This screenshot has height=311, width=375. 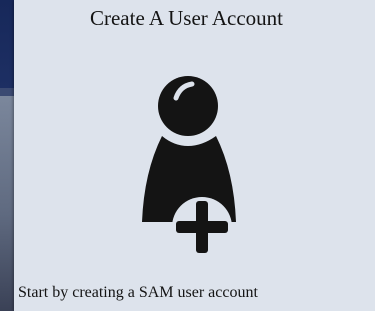 I want to click on card-title: Create A User Account, so click(x=186, y=18).